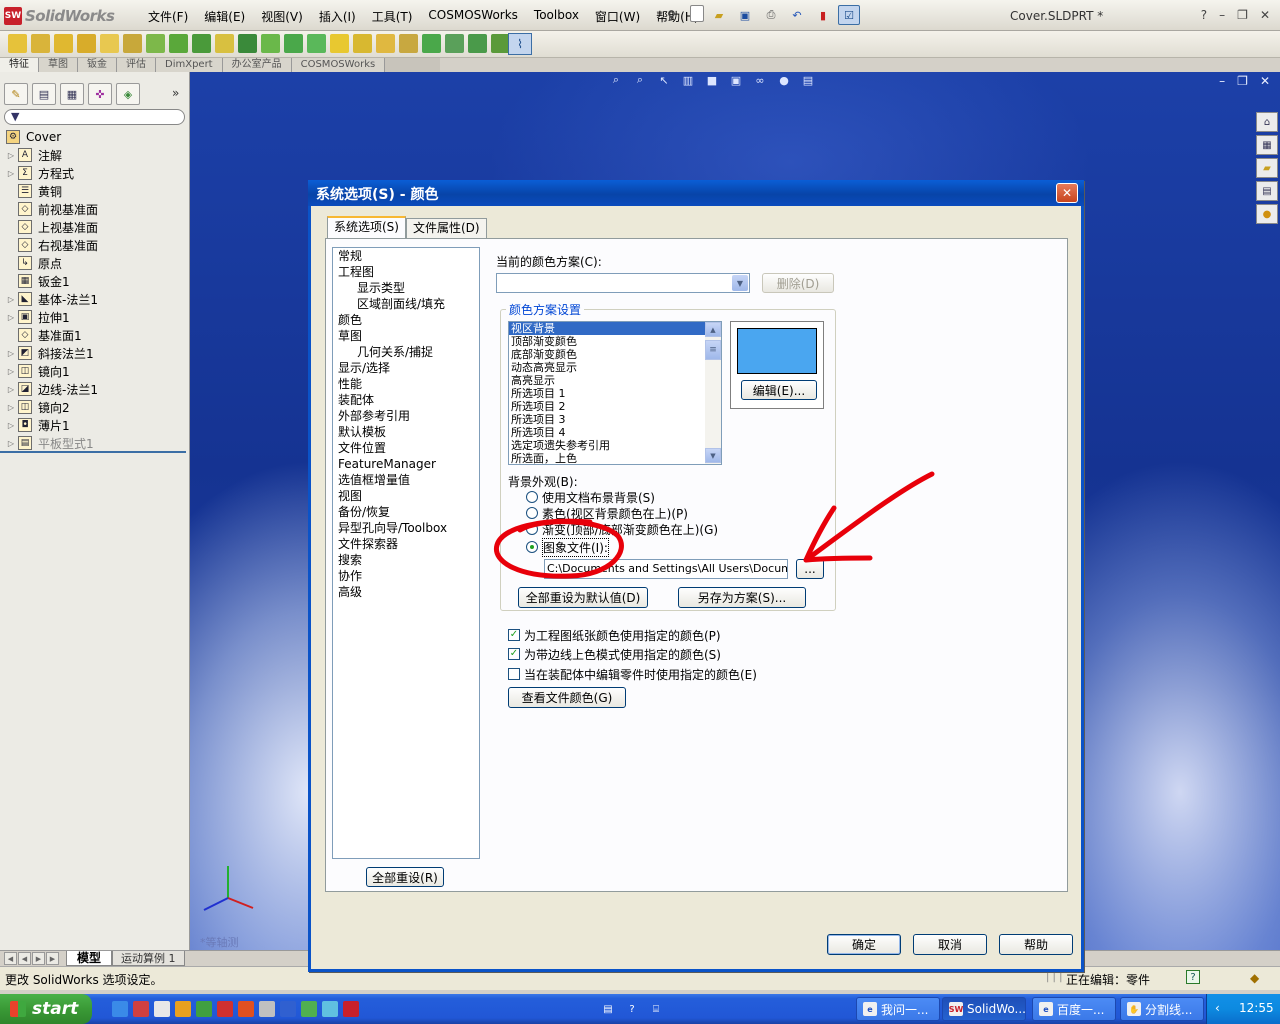 The width and height of the screenshot is (1280, 1024). I want to click on radio-plain: 素色(视区背景颜色在上)(P), so click(607, 513).